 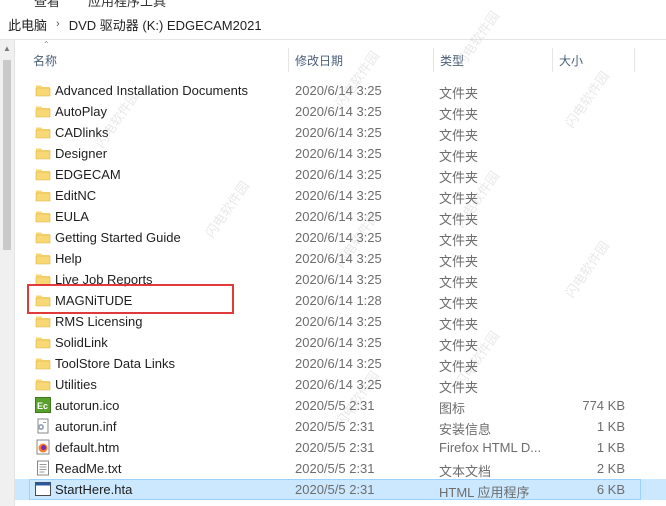 I want to click on firefox-html-icon, so click(x=43, y=447).